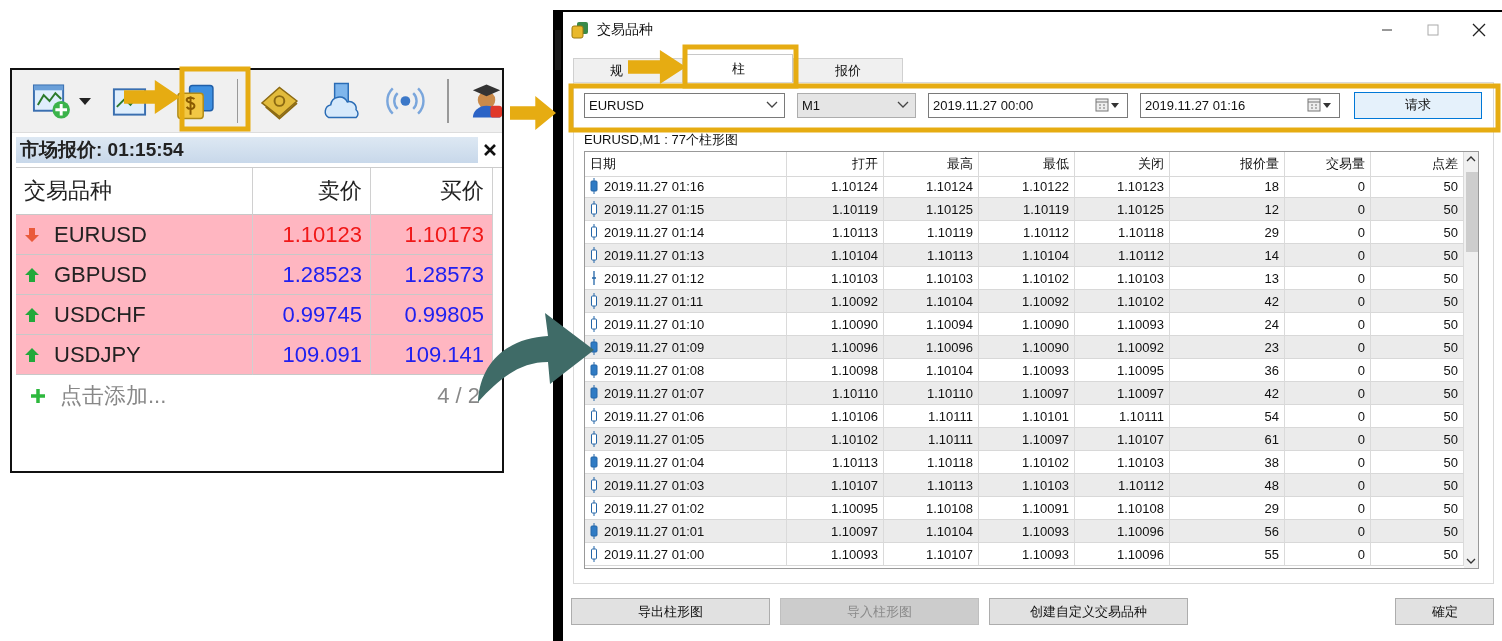 This screenshot has height=641, width=1502. What do you see at coordinates (1328, 164) in the screenshot?
I see `column-header: 交易量` at bounding box center [1328, 164].